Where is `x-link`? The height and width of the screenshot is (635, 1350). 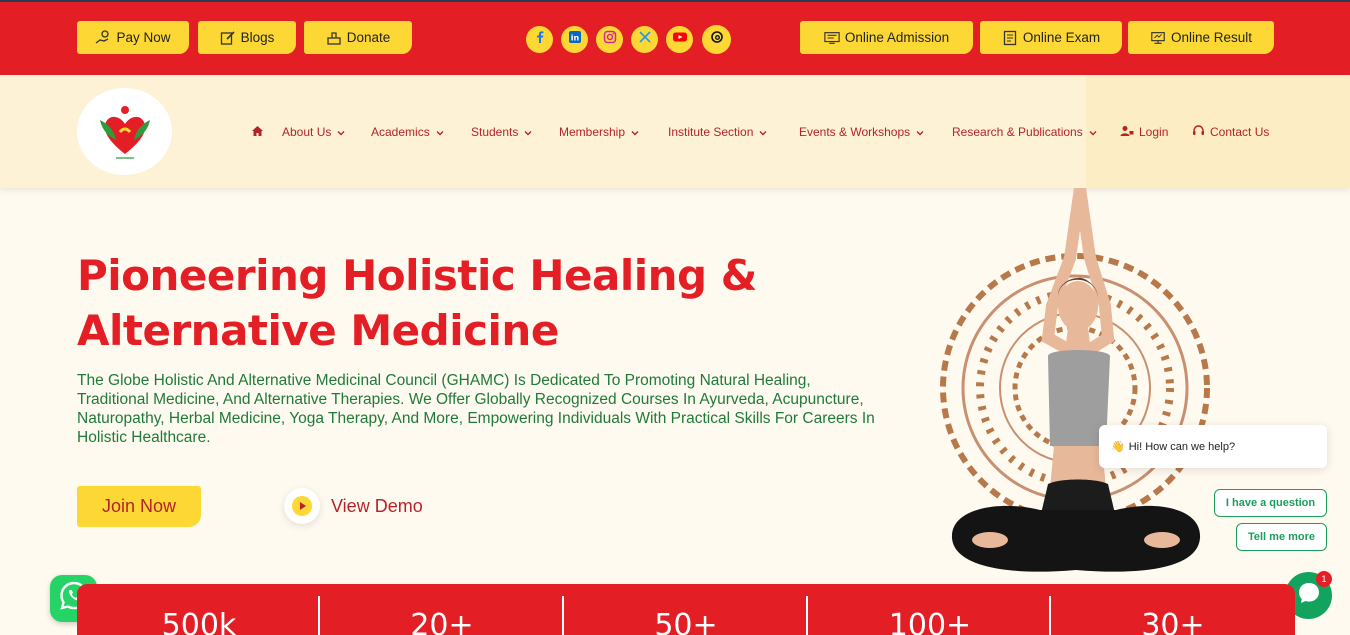 x-link is located at coordinates (644, 39).